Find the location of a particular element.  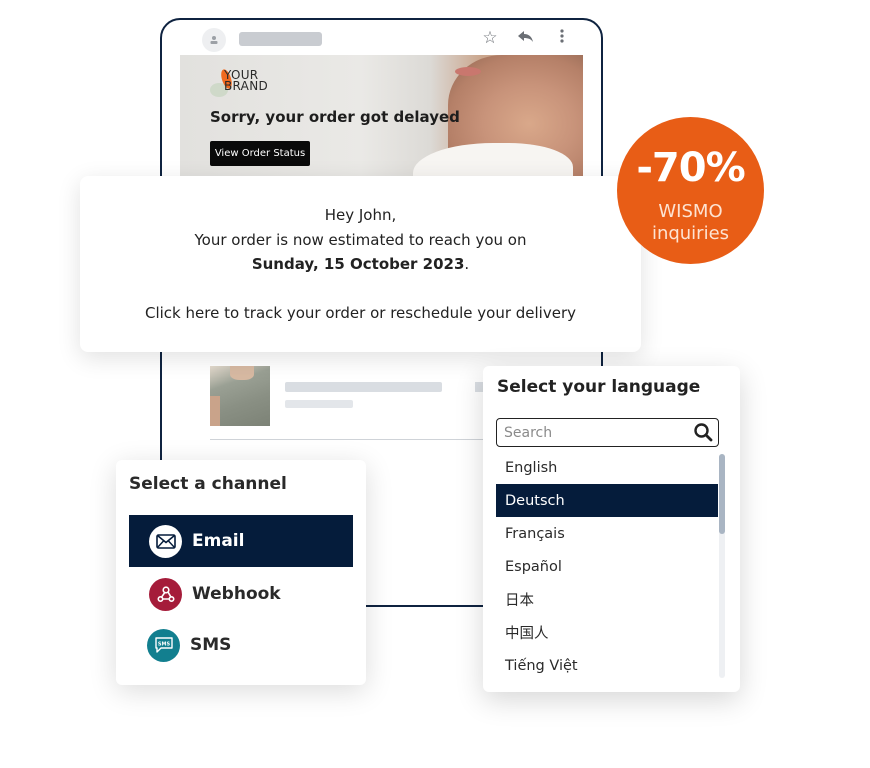

more-vertical-icon is located at coordinates (562, 38).